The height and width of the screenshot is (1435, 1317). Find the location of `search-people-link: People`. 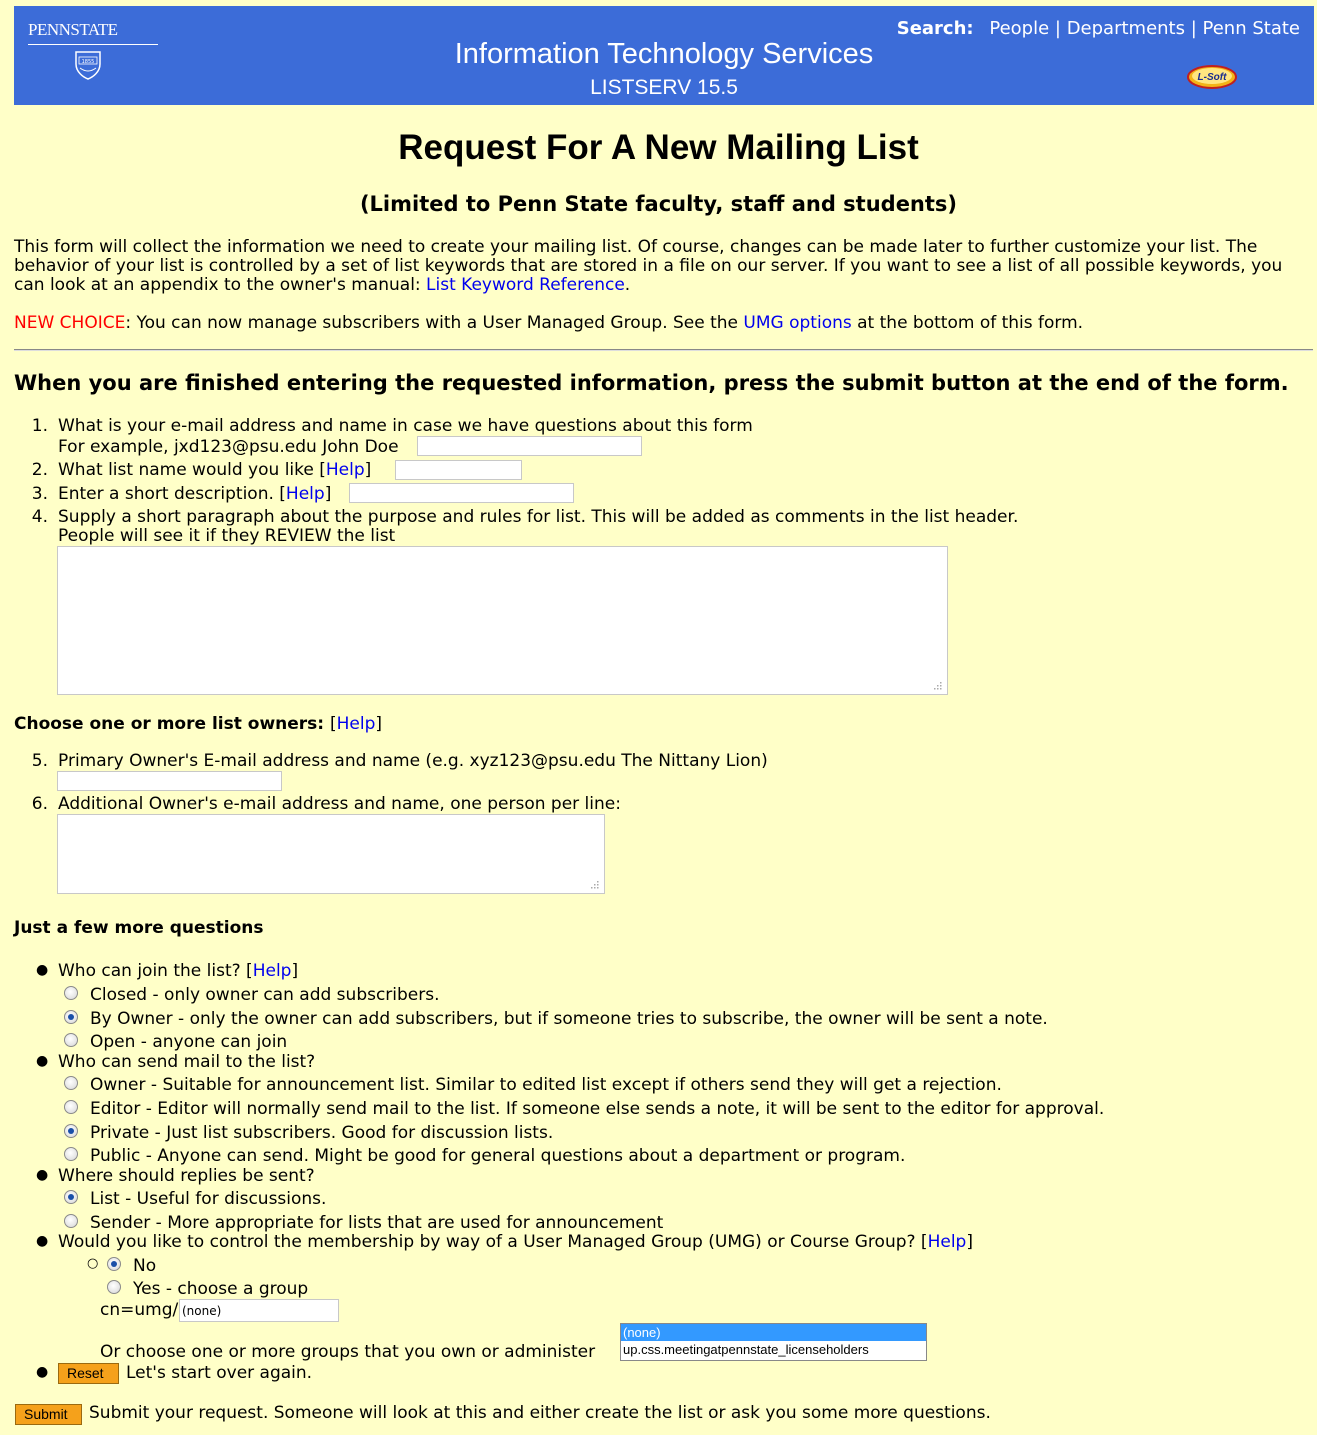

search-people-link: People is located at coordinates (1019, 28).